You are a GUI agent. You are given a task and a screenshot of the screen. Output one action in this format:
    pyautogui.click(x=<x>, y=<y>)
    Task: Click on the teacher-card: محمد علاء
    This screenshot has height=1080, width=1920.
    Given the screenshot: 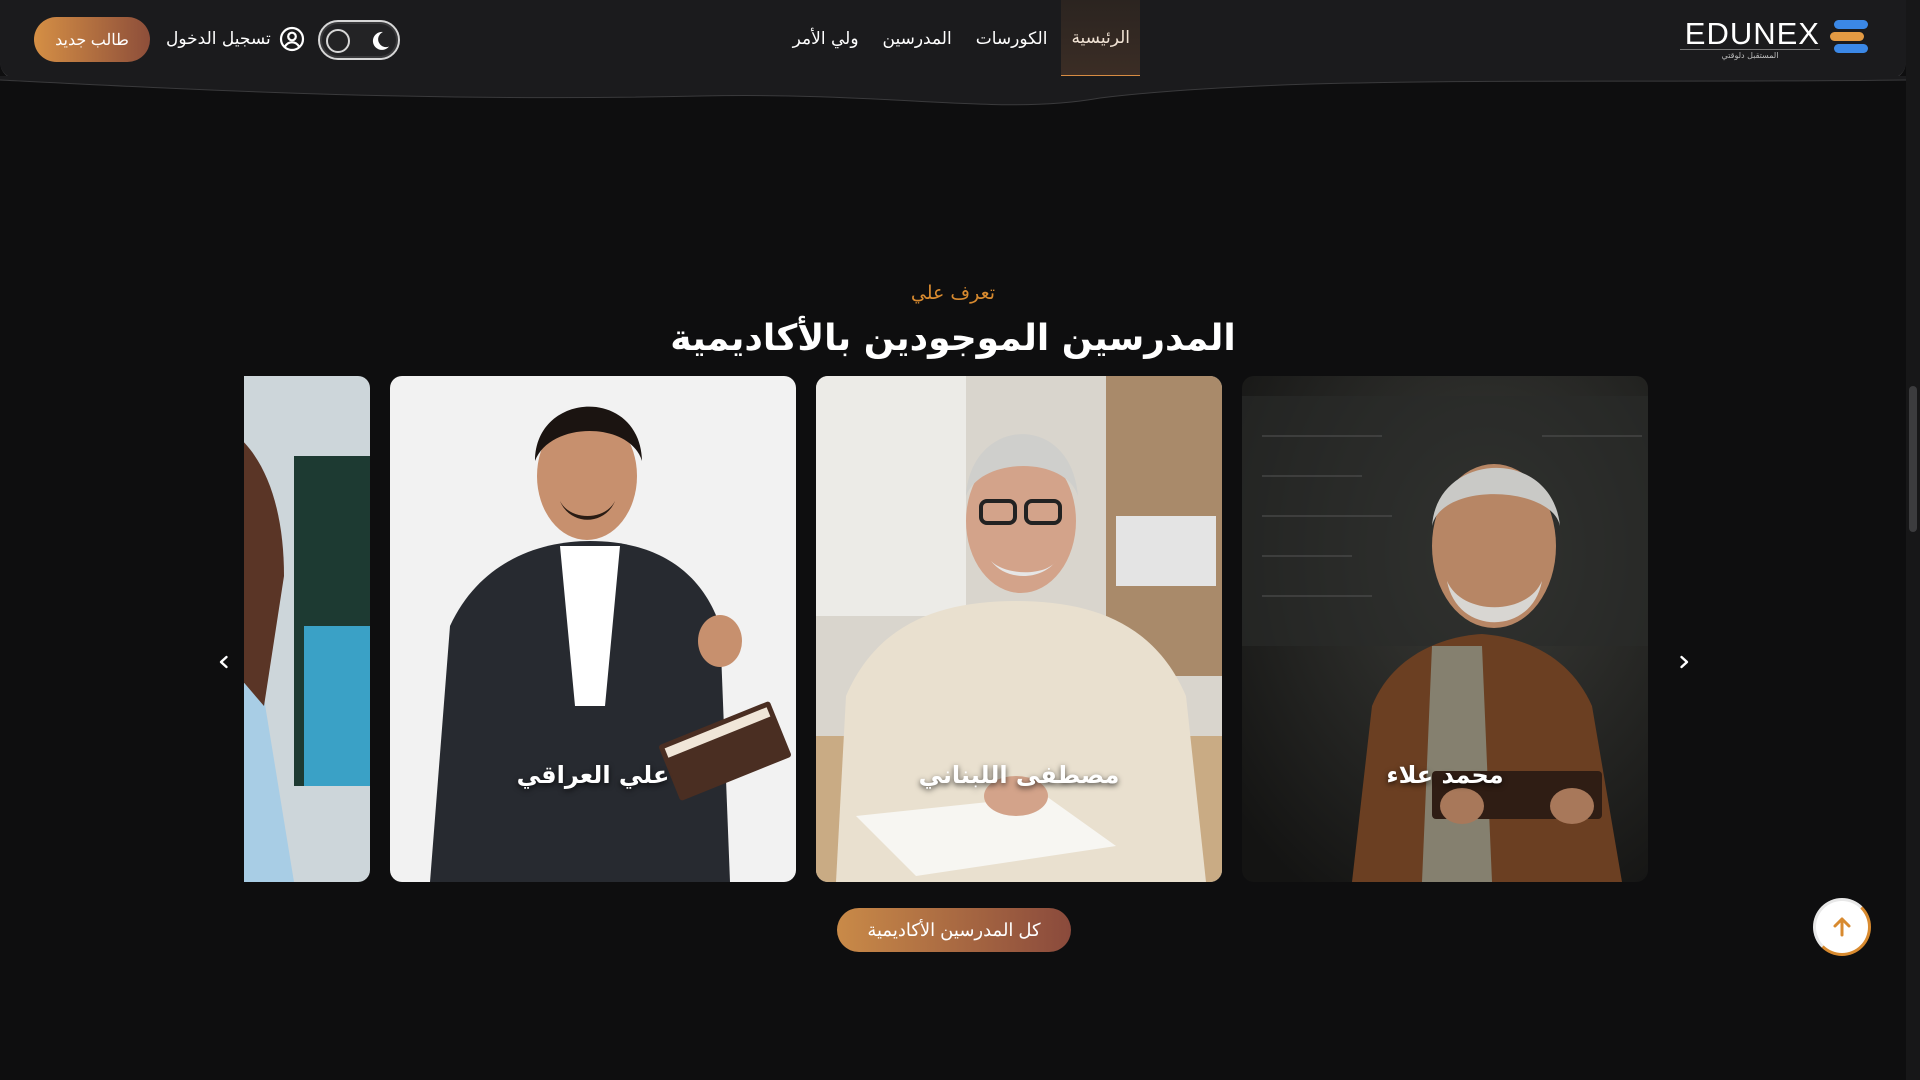 What is the action you would take?
    pyautogui.click(x=1445, y=629)
    